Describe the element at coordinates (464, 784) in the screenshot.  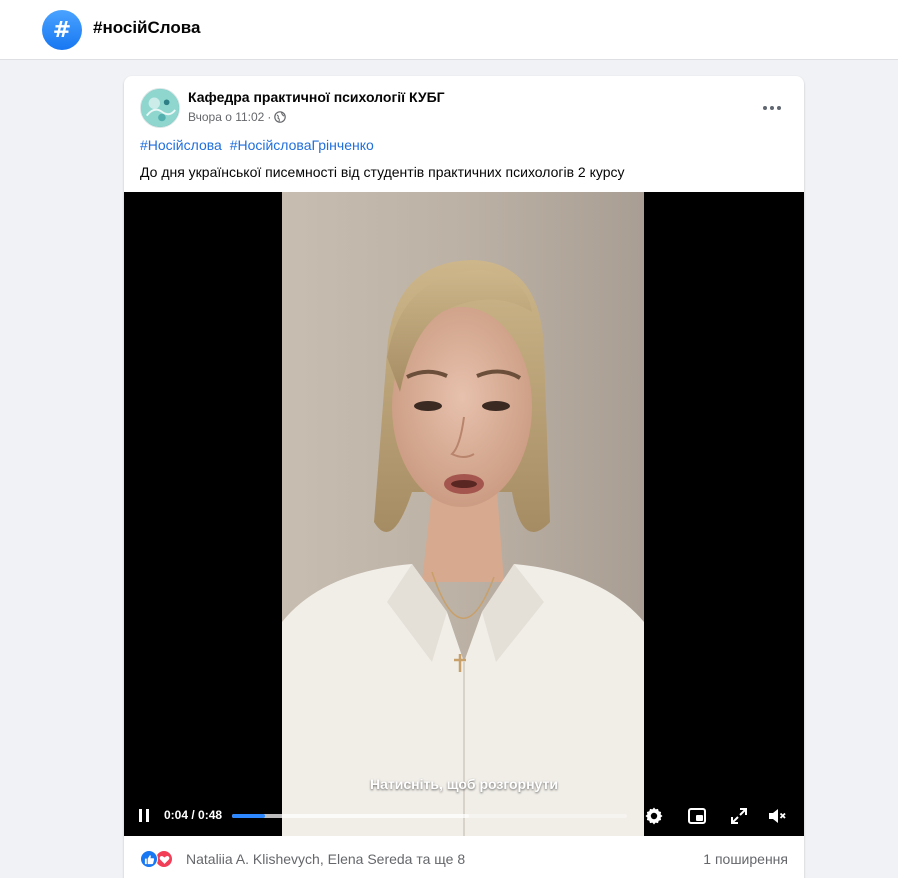
I see `expand-hint: Натисніть, щоб розгорнути` at that location.